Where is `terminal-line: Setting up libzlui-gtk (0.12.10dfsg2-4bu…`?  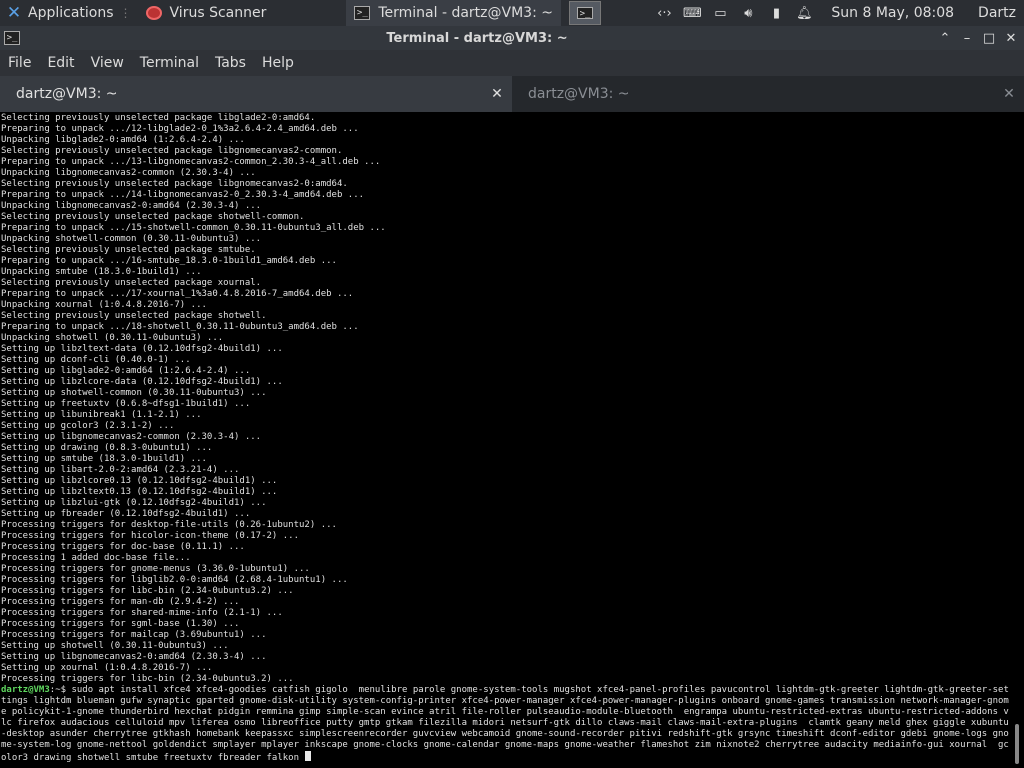 terminal-line: Setting up libzlui-gtk (0.12.10dfsg2-4bu… is located at coordinates (134, 503).